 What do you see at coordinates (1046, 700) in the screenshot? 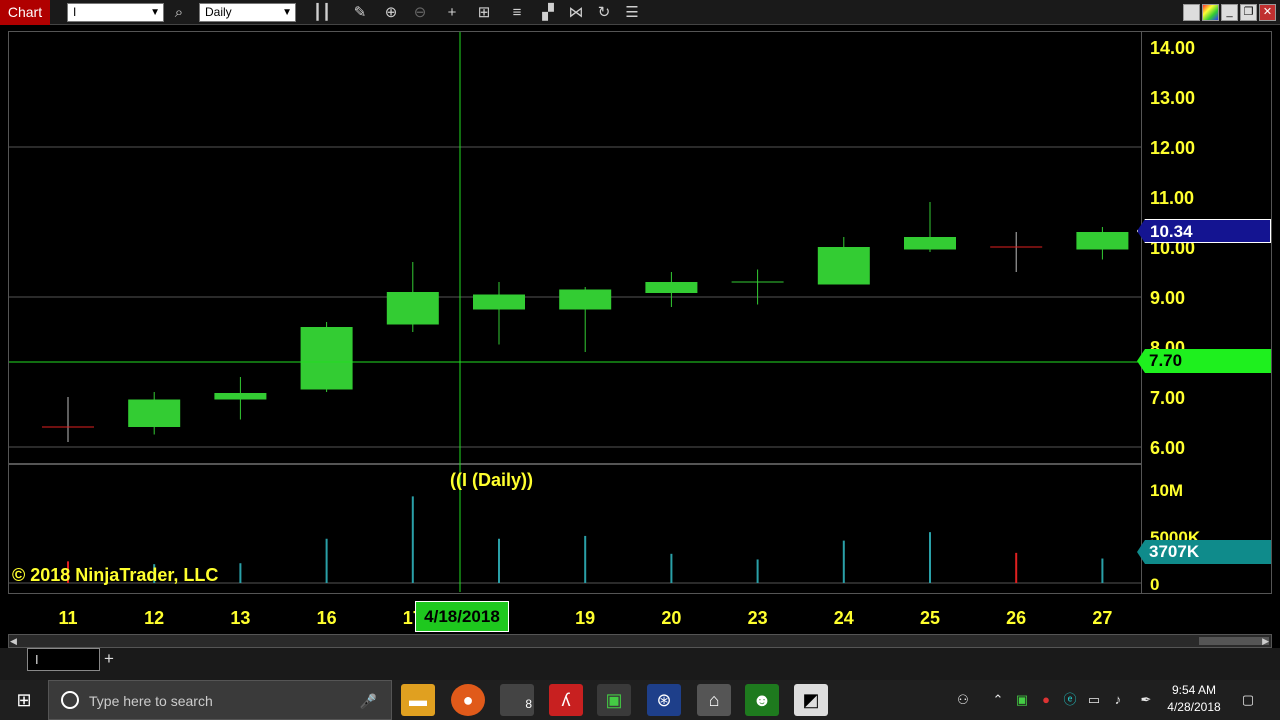
I see `tray-app-red-icon: ●` at bounding box center [1046, 700].